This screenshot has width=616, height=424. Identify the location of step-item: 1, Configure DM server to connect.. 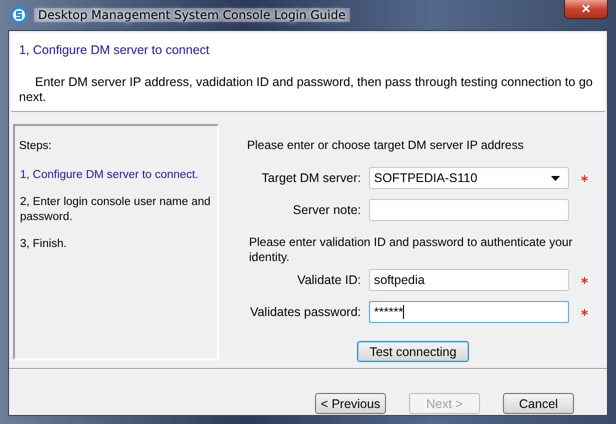
(110, 175).